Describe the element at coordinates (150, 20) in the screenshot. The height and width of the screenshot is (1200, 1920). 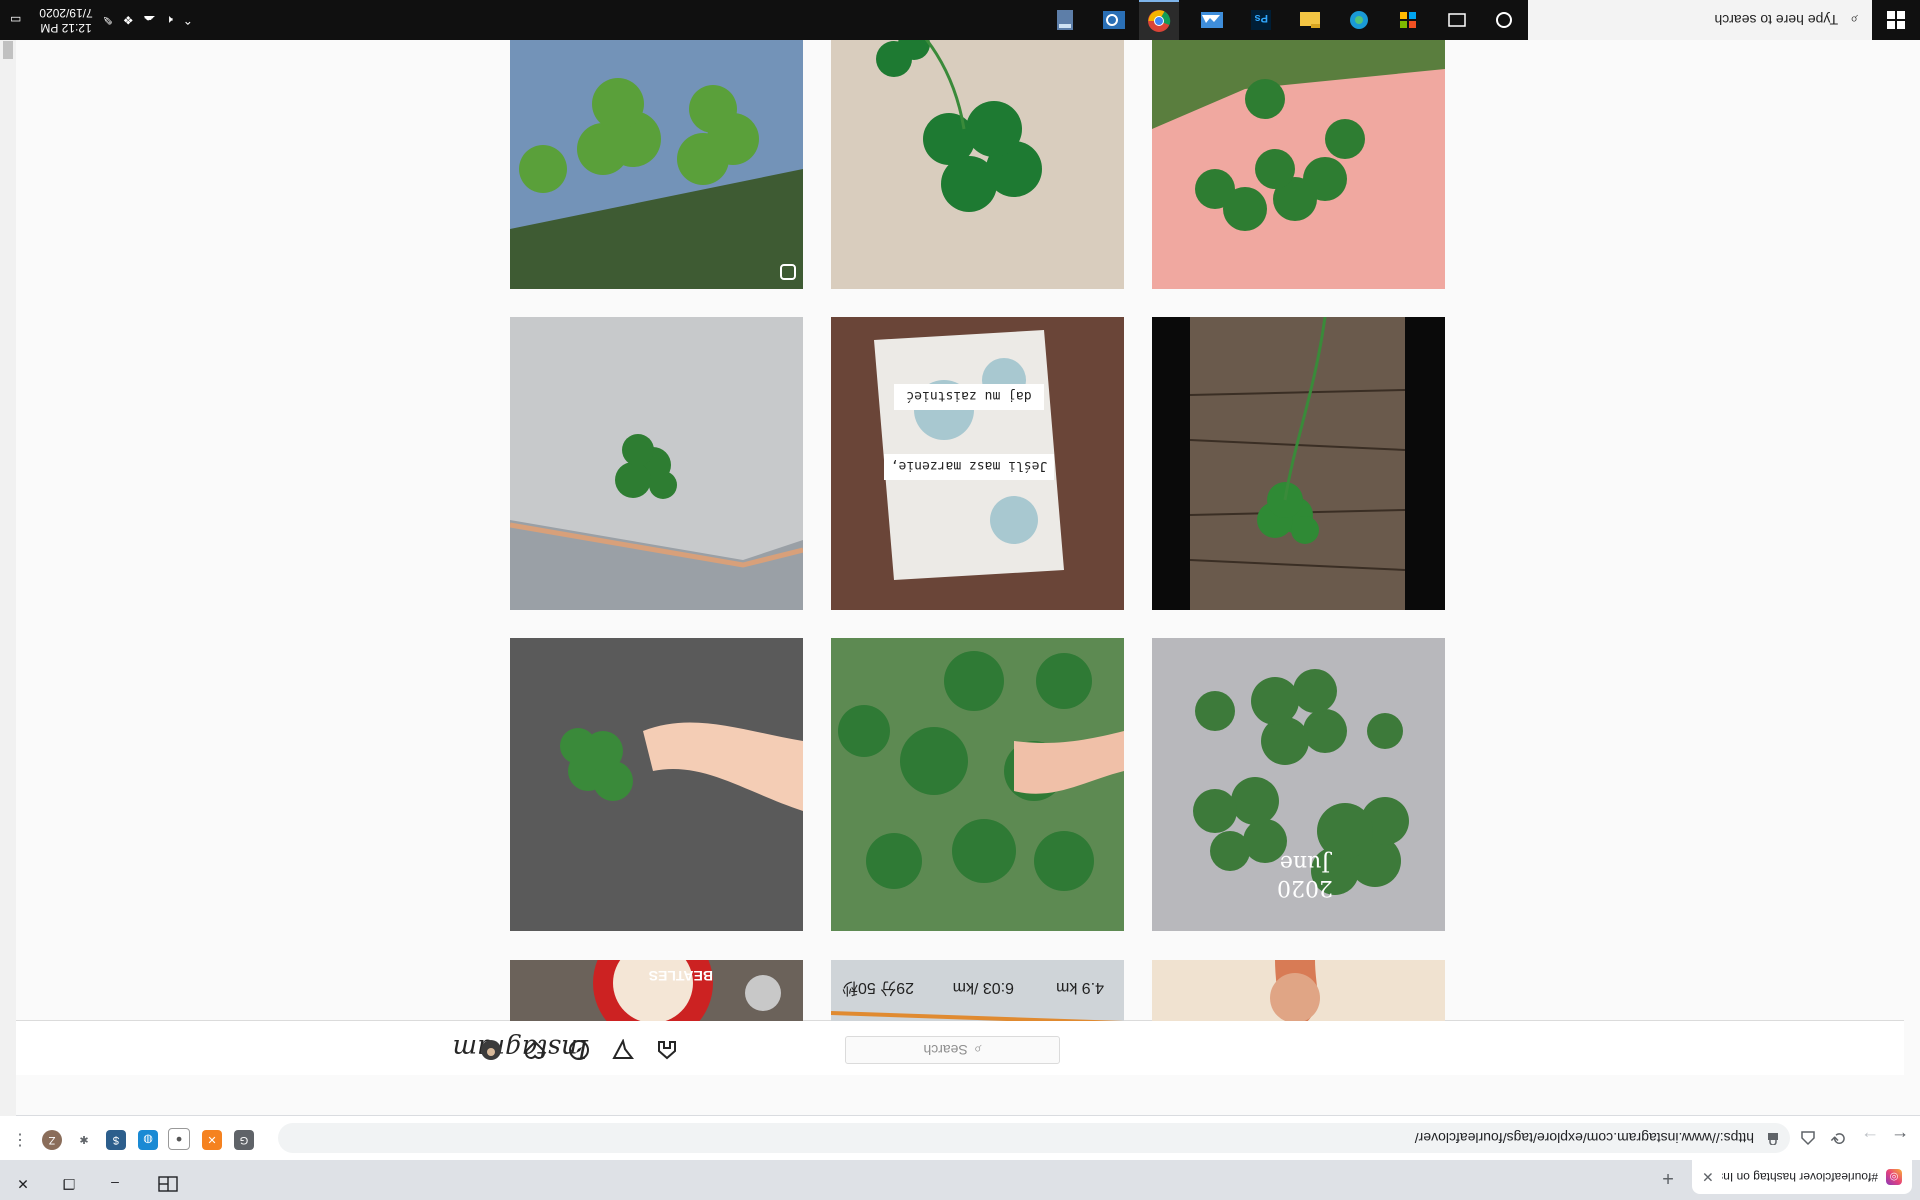
I see `onedrive-icon: ☁︎` at that location.